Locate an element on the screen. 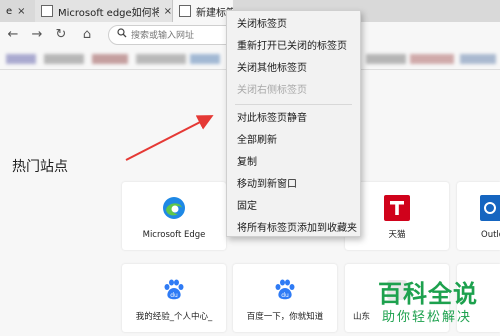 The image size is (500, 336). tab-edge-question: Microsoft edge如何将其中 × is located at coordinates (104, 11).